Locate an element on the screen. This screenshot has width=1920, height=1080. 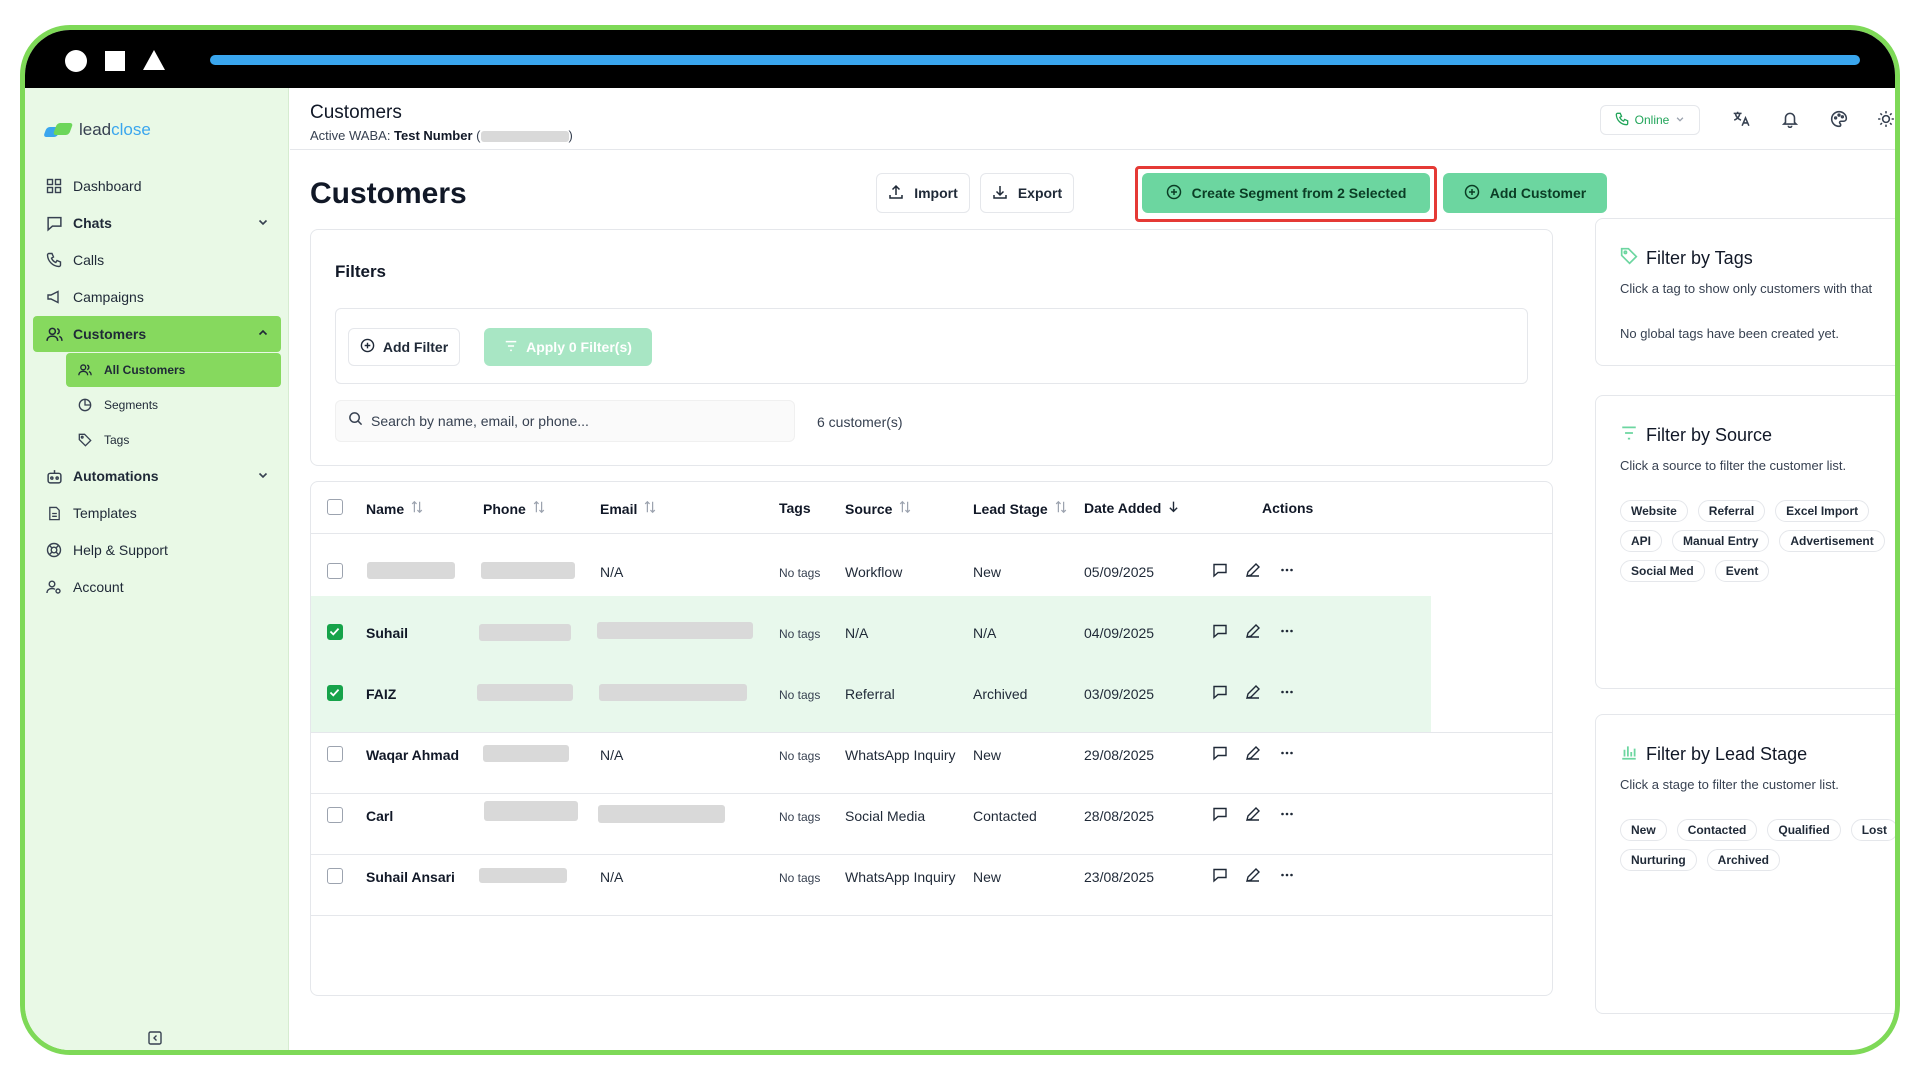
sidebar-item-campaigns: Campaigns is located at coordinates (157, 297).